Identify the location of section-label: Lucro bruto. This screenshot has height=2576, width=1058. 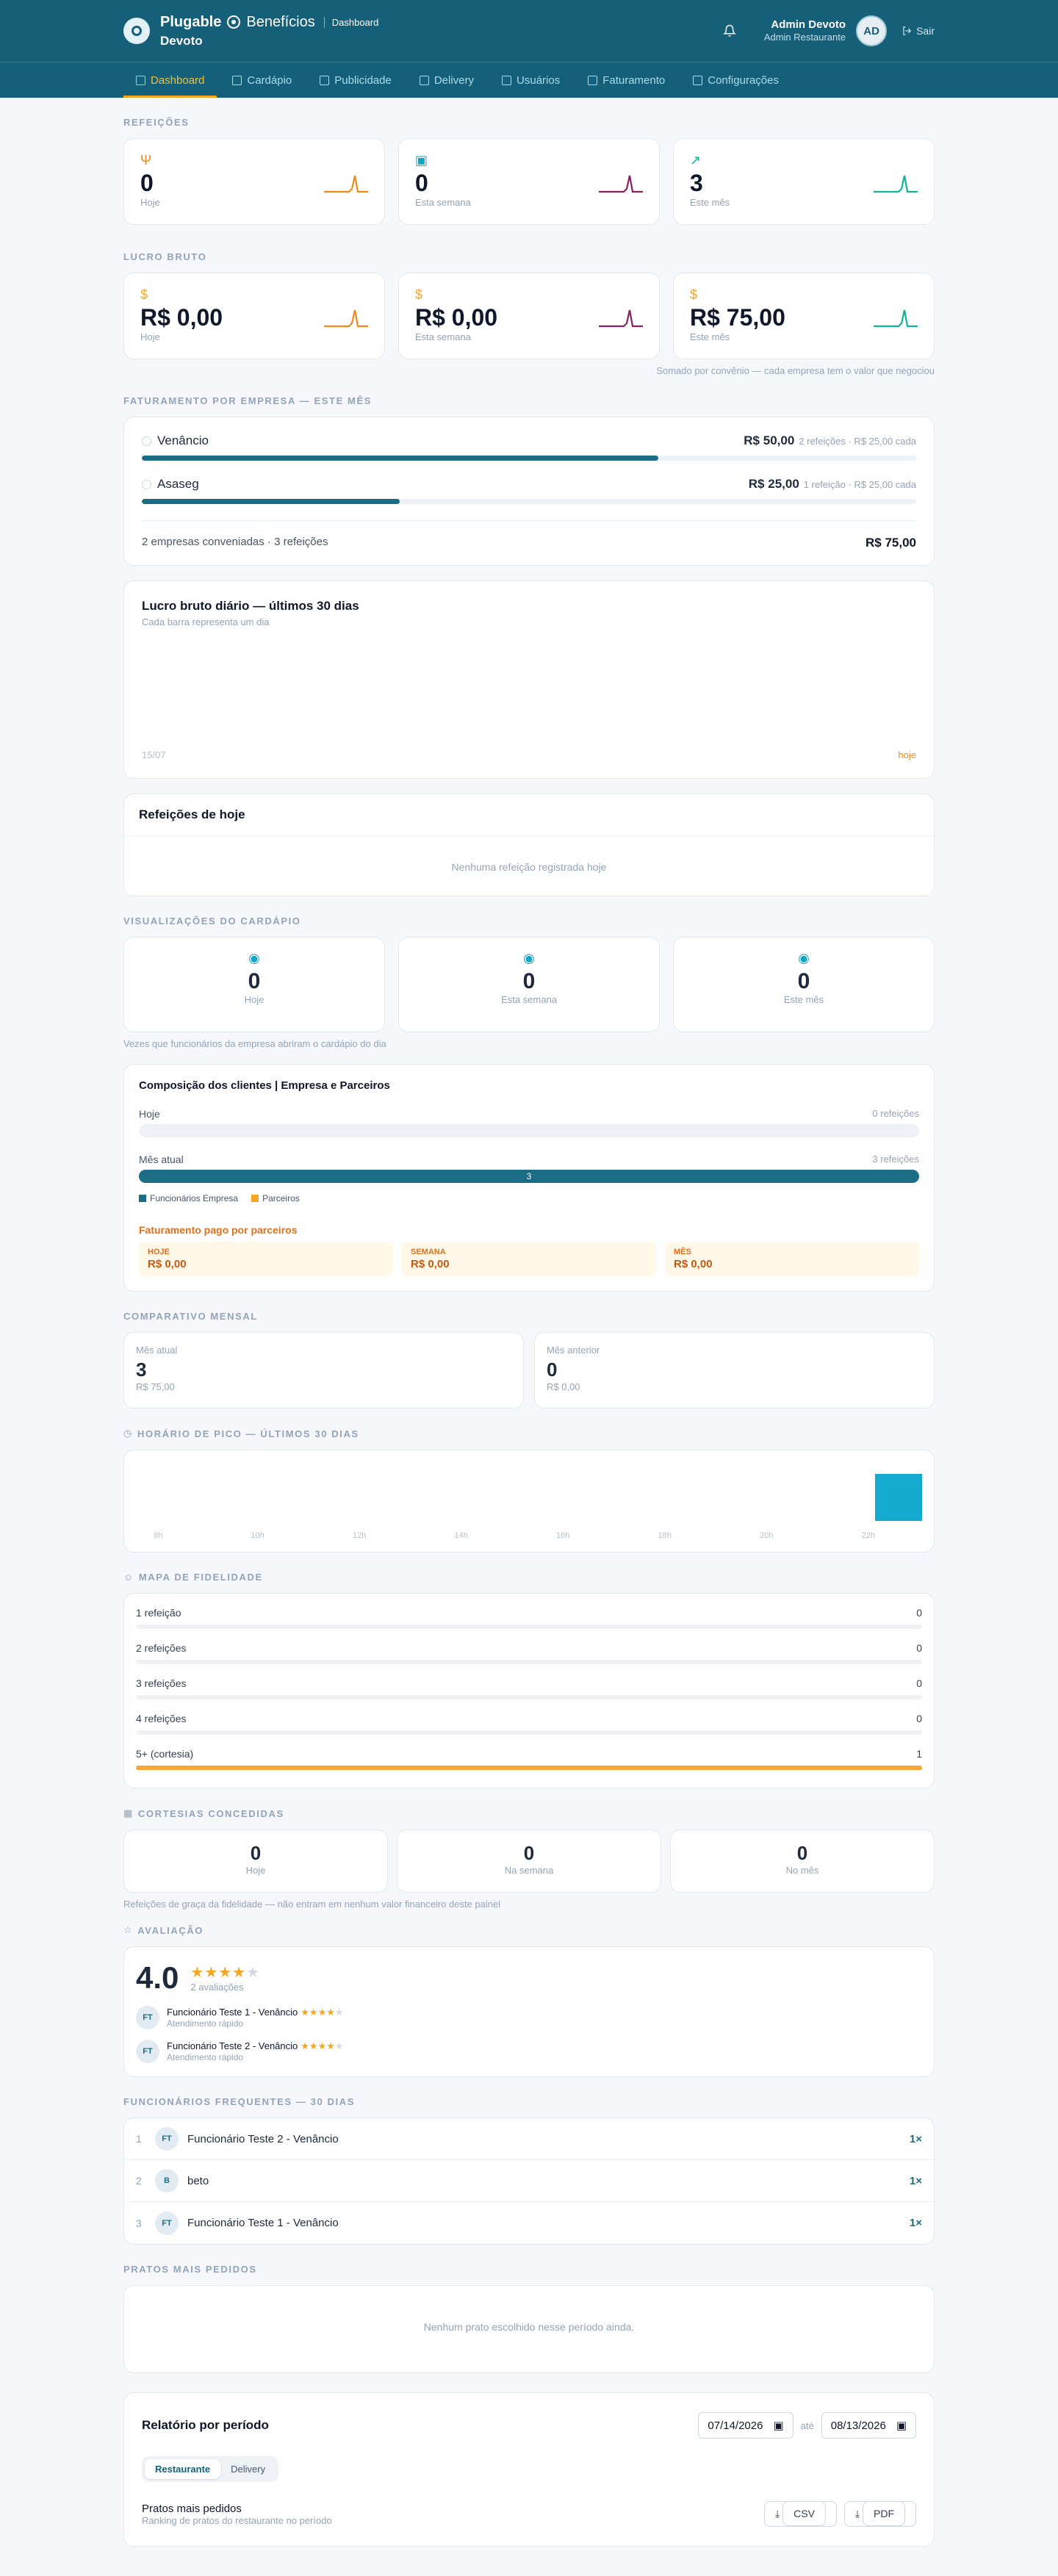
(165, 256).